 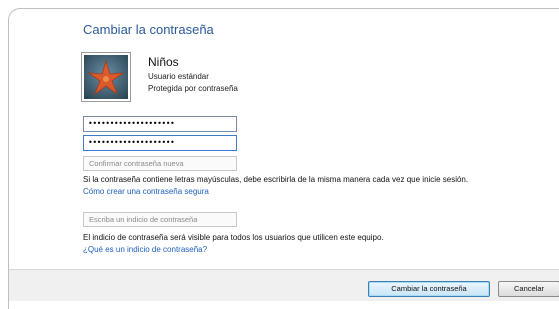 I want to click on password-hint-input: Escriba un indicio de contraseña, so click(x=160, y=219).